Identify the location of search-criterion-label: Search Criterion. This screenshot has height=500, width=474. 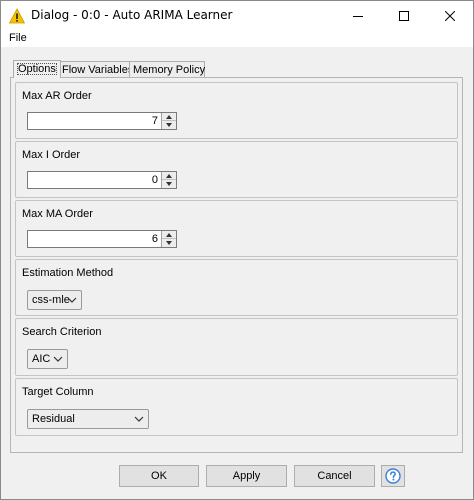
(62, 332).